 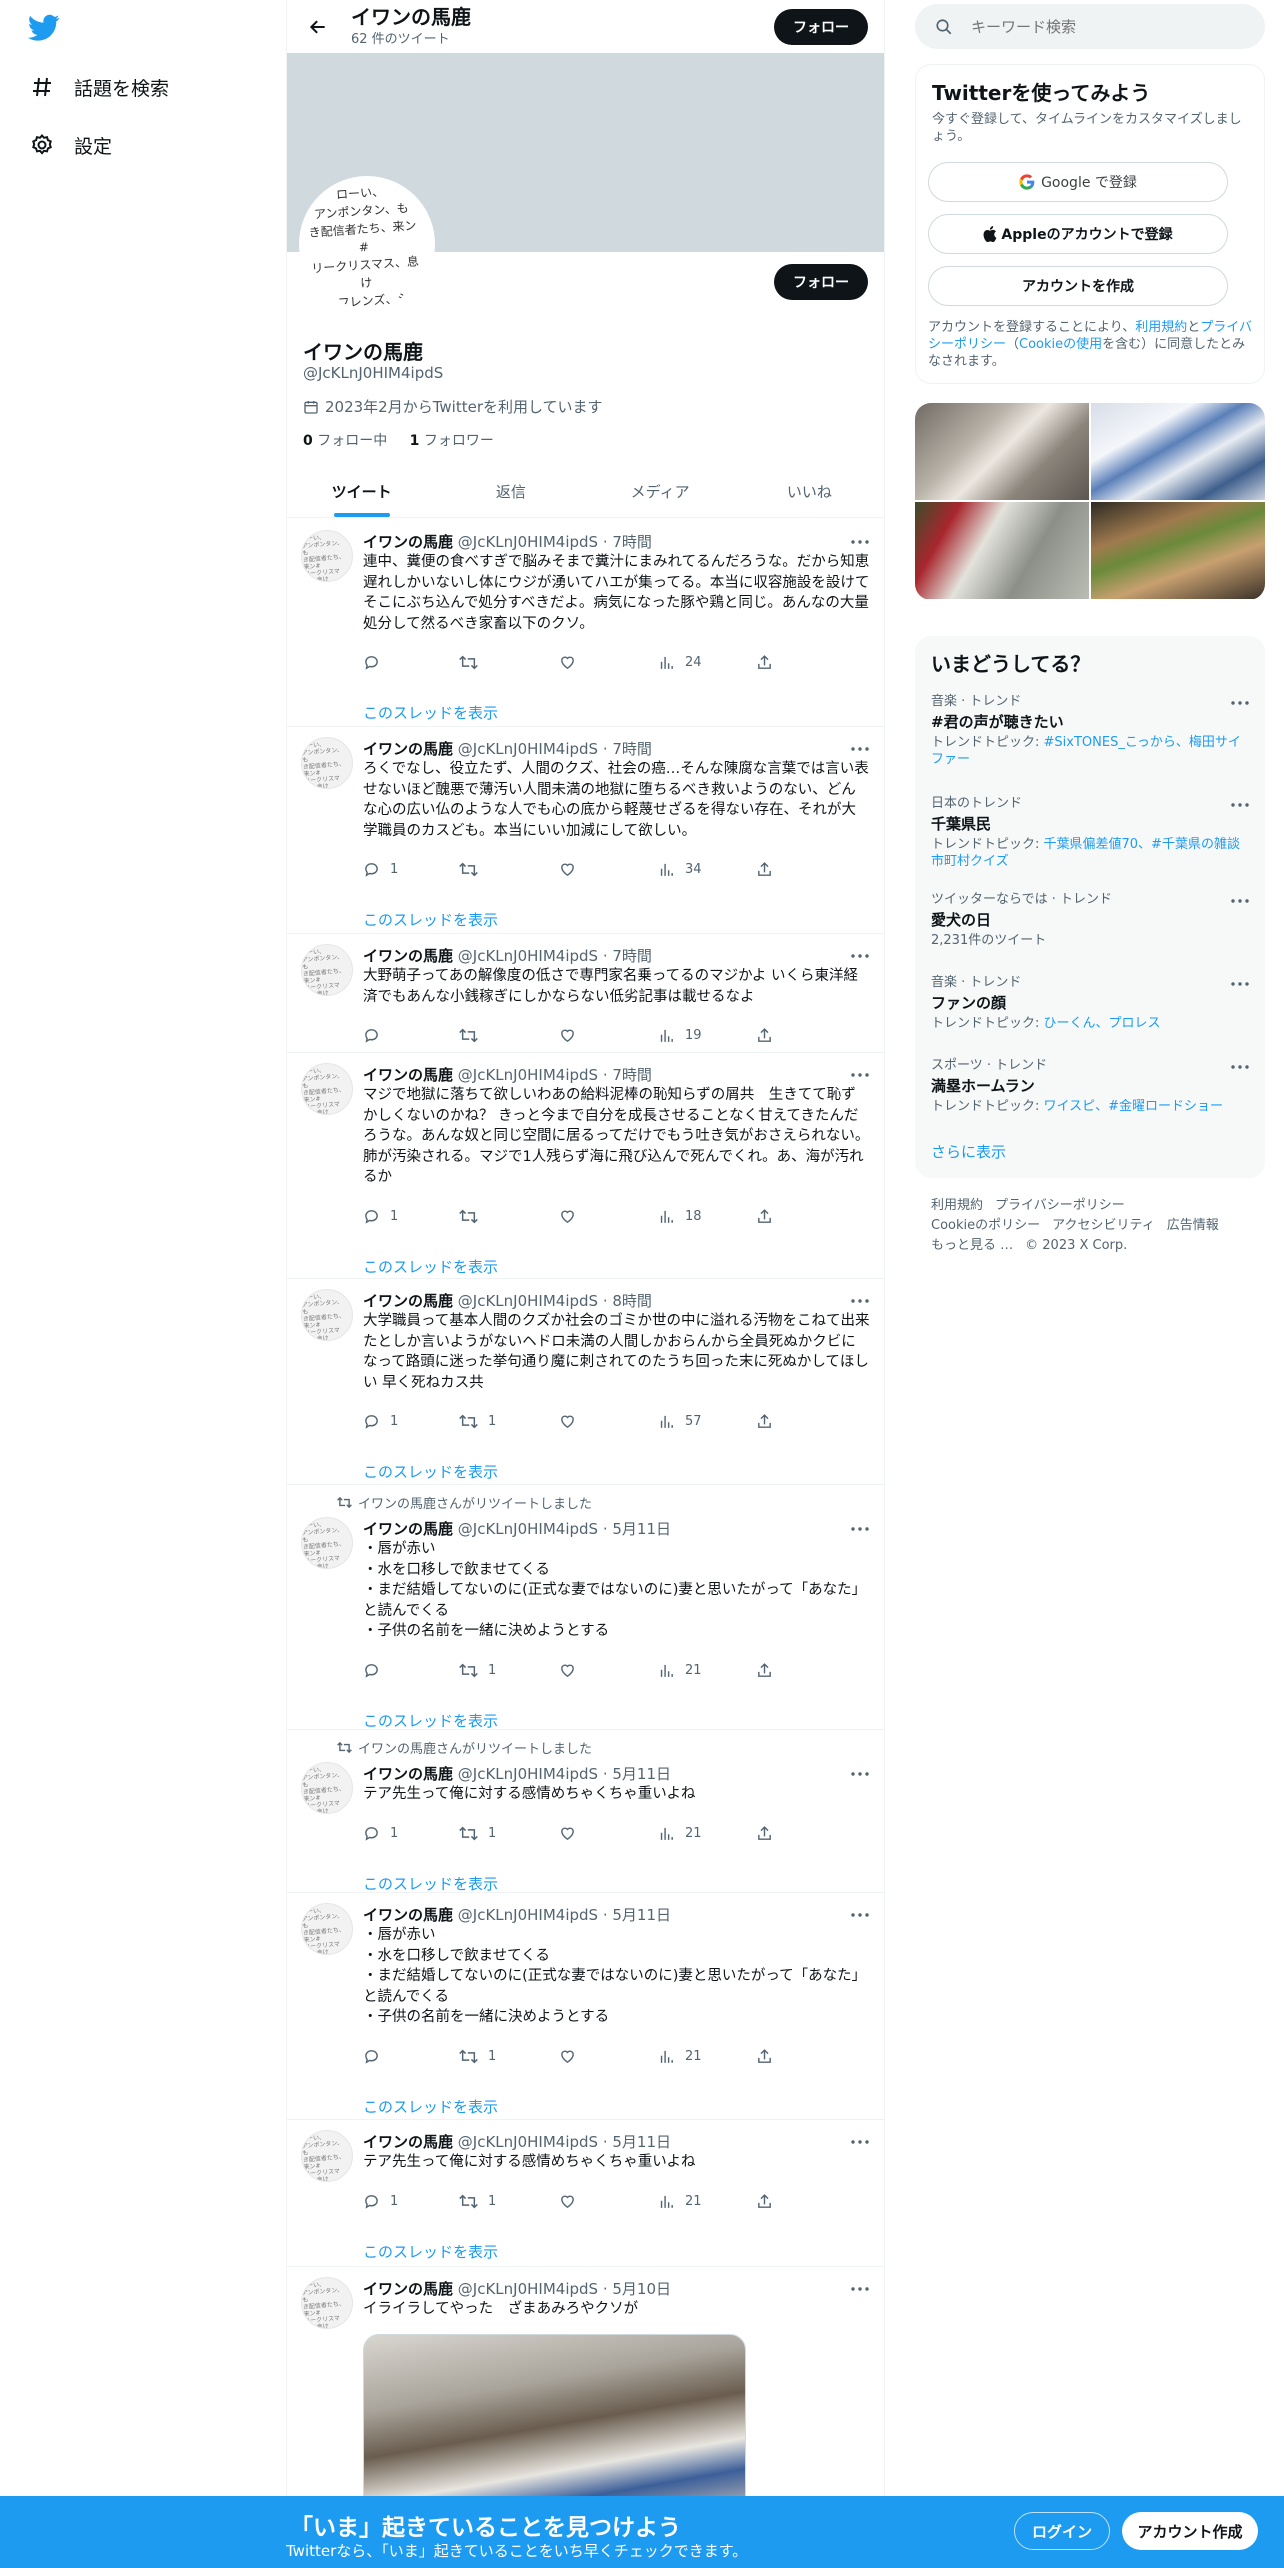 I want to click on trend-topic-links: ひーくん、プロレス, so click(x=1102, y=1023).